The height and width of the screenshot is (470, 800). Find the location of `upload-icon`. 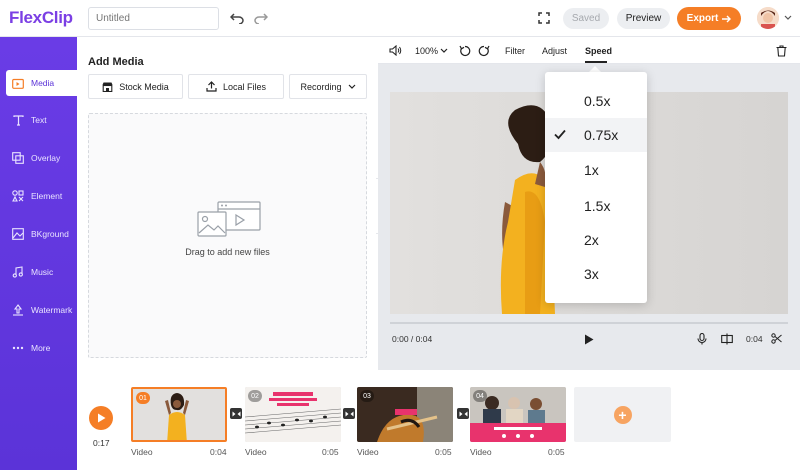

upload-icon is located at coordinates (211, 86).